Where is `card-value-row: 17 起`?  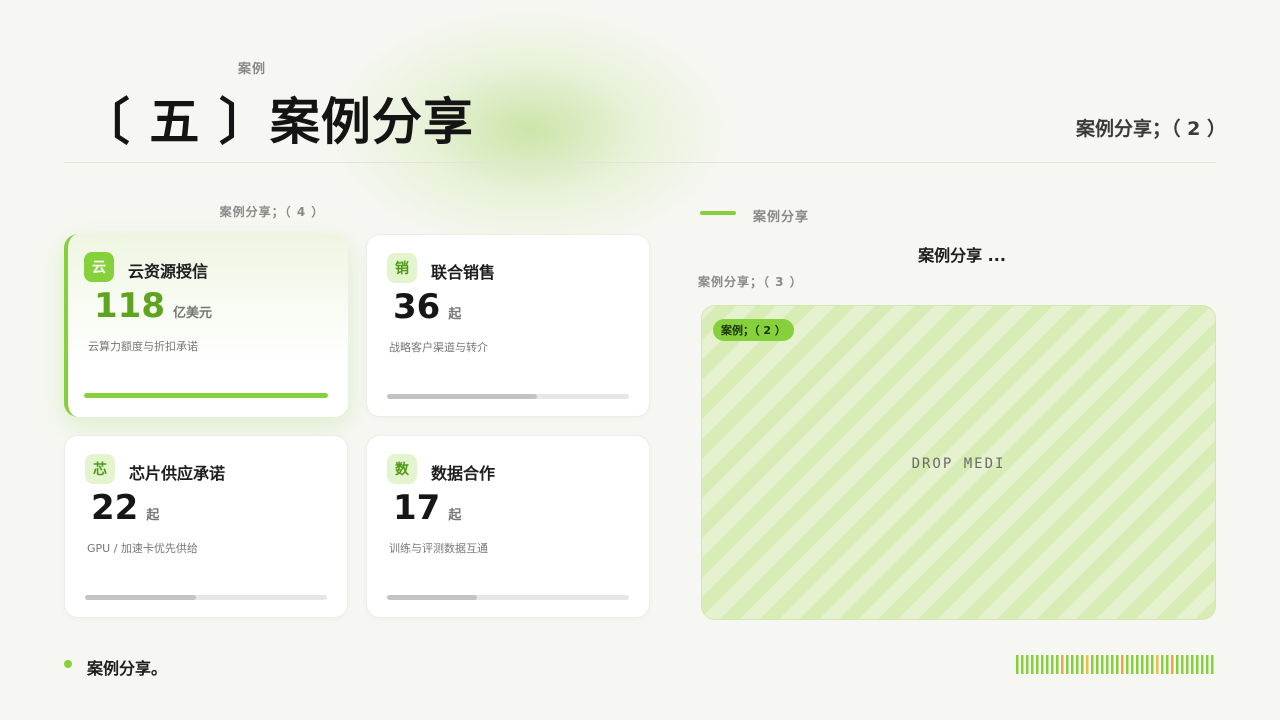 card-value-row: 17 起 is located at coordinates (427, 508).